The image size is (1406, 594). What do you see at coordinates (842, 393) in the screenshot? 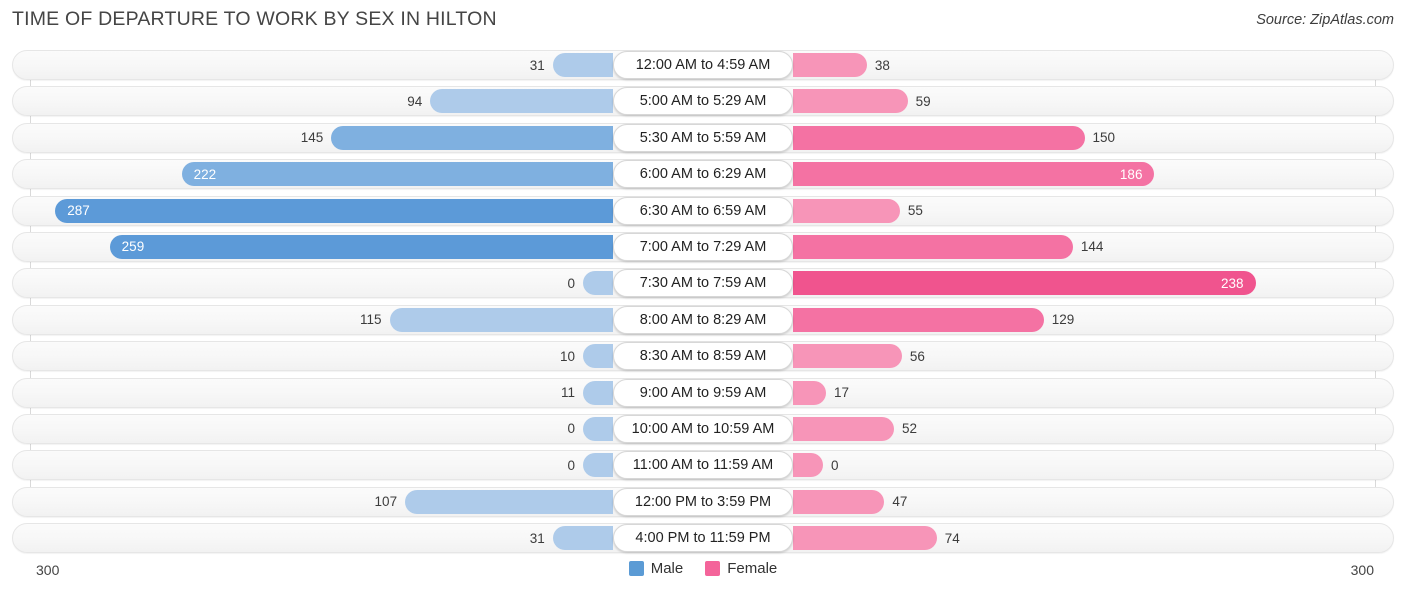
I see `bar-value-female: 17` at bounding box center [842, 393].